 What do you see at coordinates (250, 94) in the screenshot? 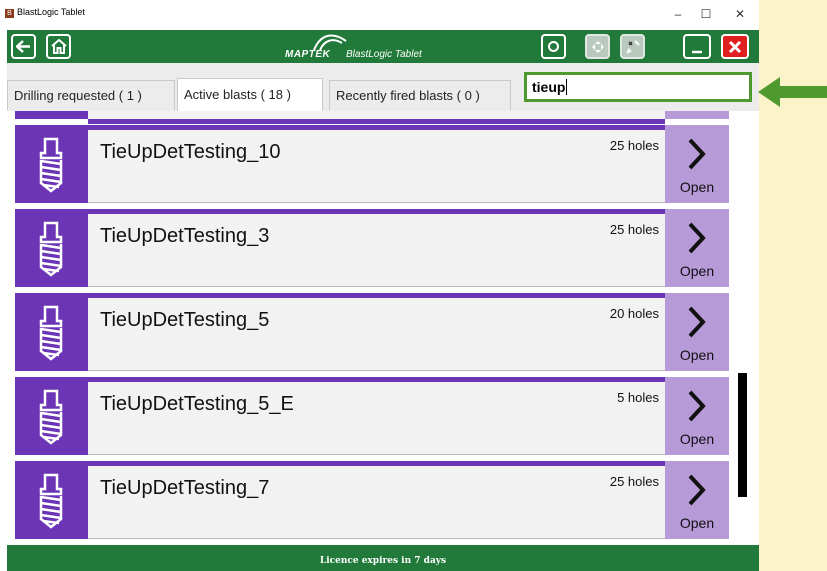
I see `tab-active-blasts: Active blasts ( 18 )` at bounding box center [250, 94].